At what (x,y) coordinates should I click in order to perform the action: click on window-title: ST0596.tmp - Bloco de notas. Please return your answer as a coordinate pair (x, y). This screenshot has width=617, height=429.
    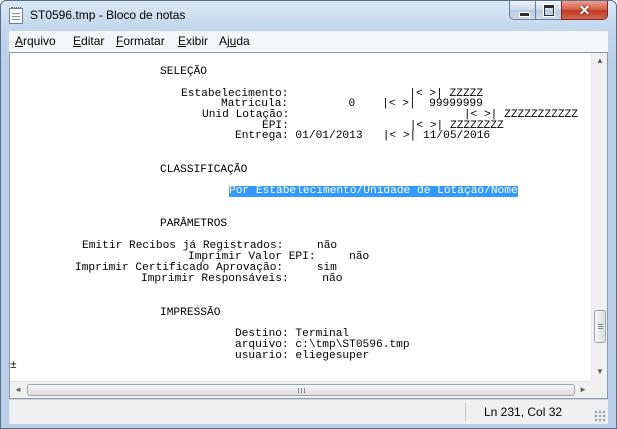
    Looking at the image, I should click on (108, 15).